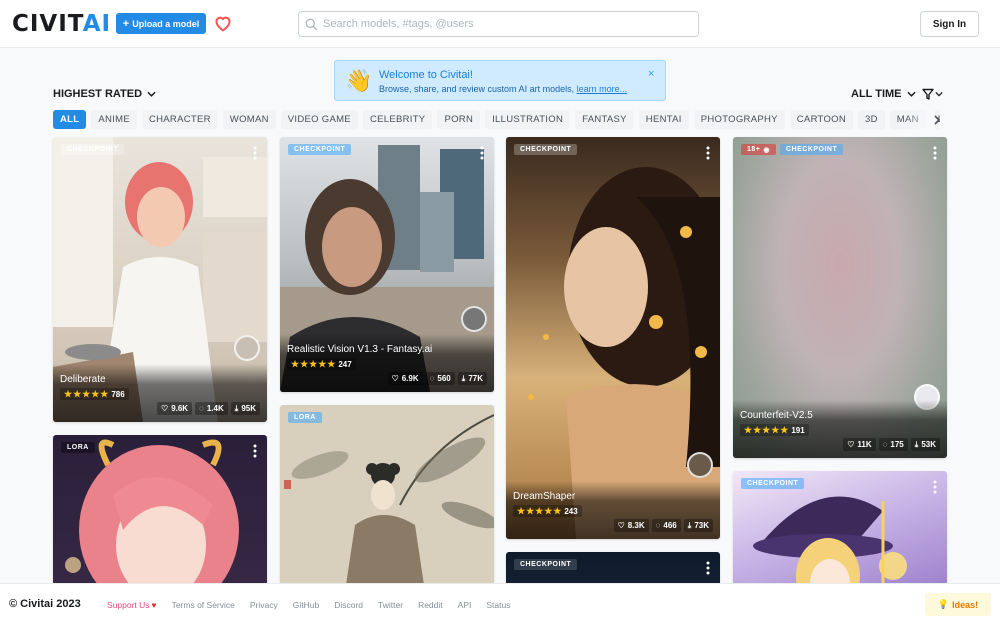 This screenshot has height=625, width=1000. What do you see at coordinates (503, 24) in the screenshot?
I see `search-input` at bounding box center [503, 24].